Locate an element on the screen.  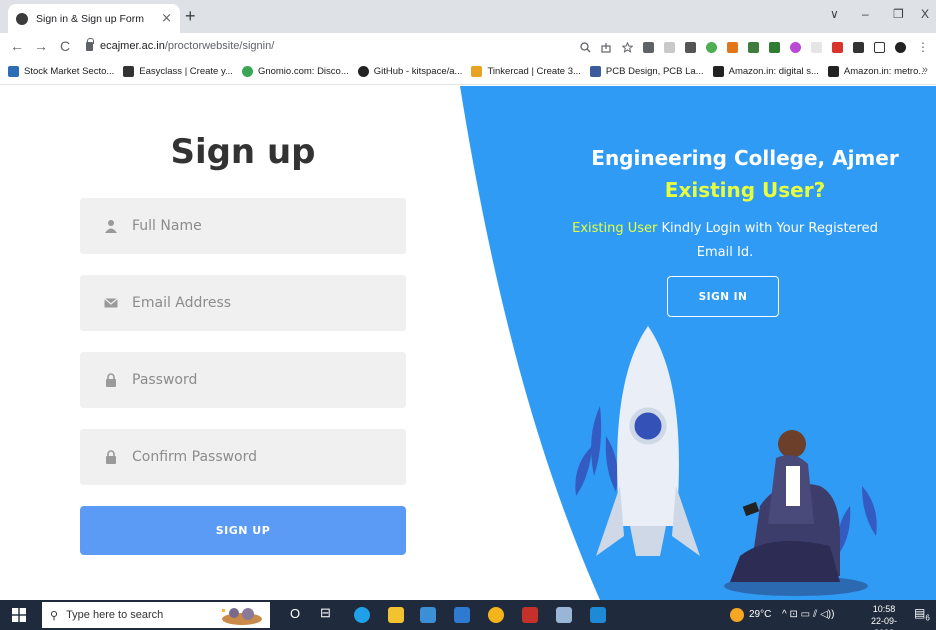
message-line2: Email Id. is located at coordinates (725, 252).